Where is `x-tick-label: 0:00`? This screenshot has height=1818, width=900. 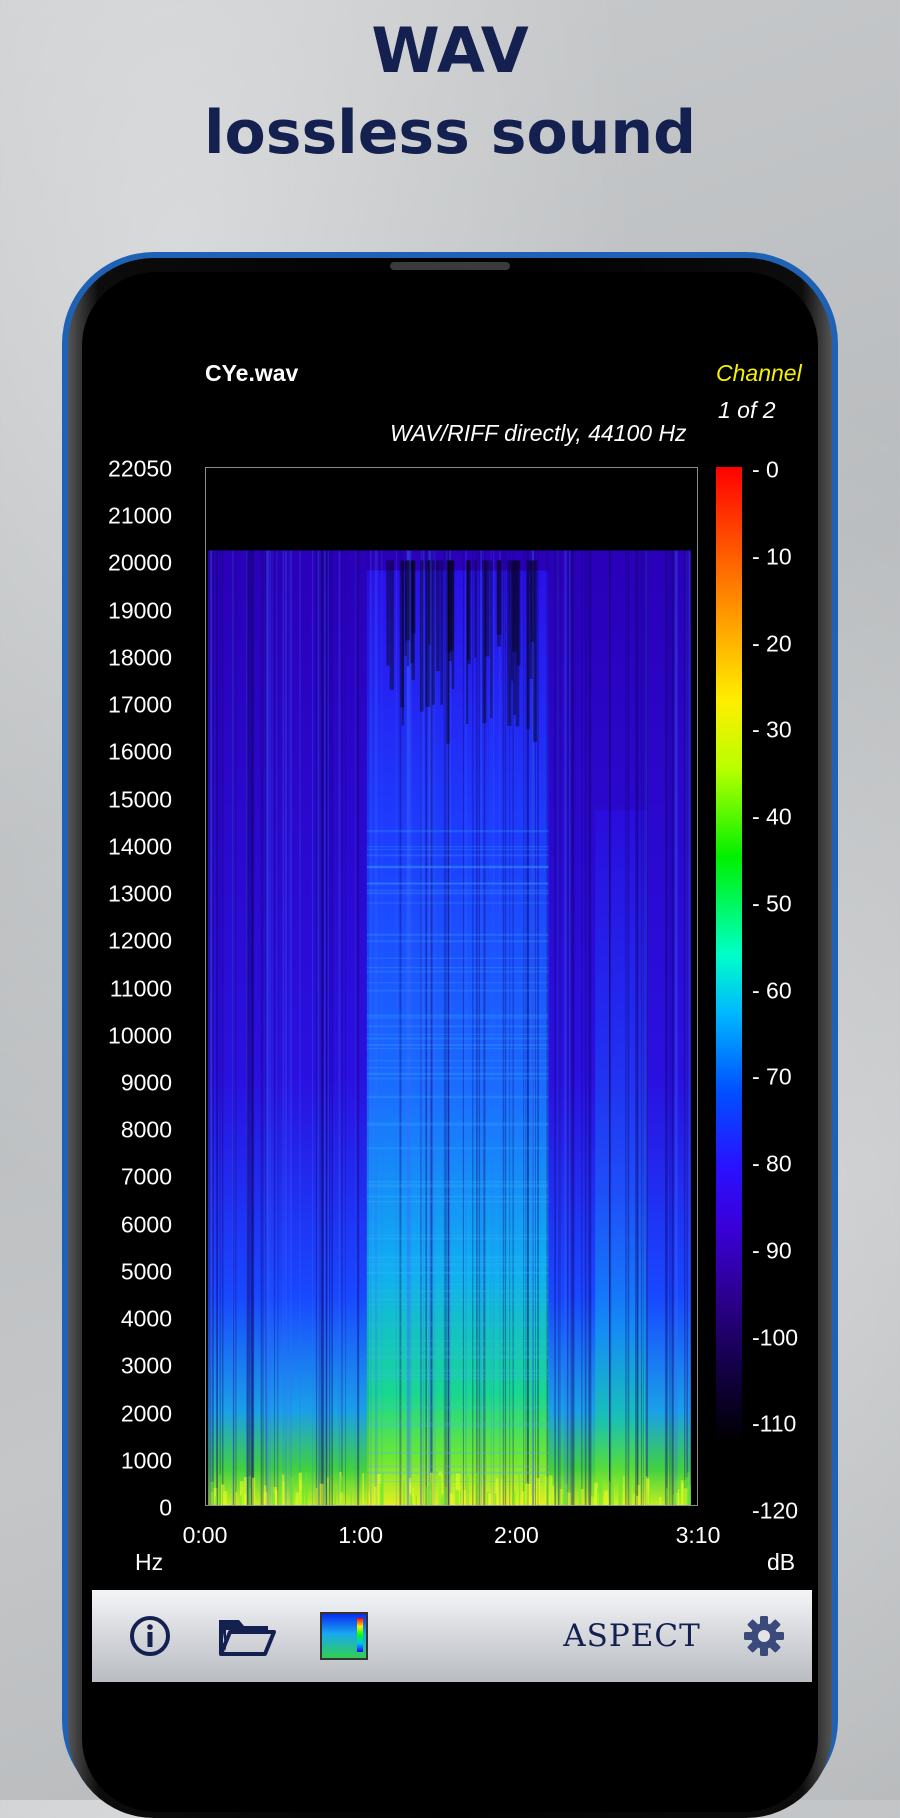
x-tick-label: 0:00 is located at coordinates (205, 1535).